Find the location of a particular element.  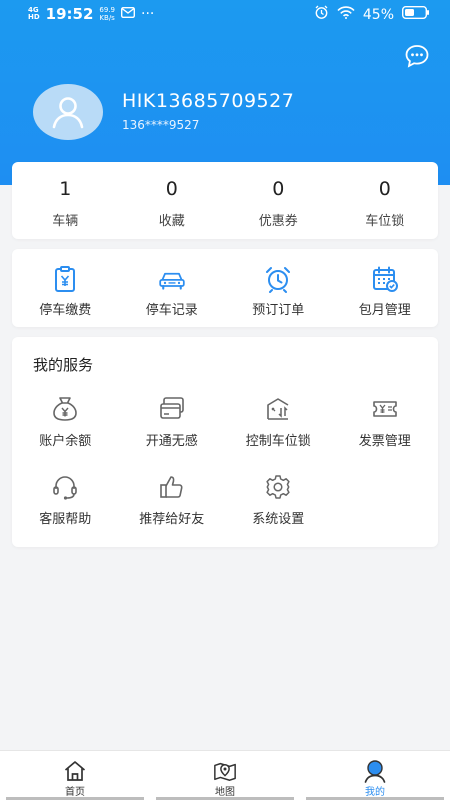

enable-contactless-button: 开通无感 is located at coordinates (172, 434).